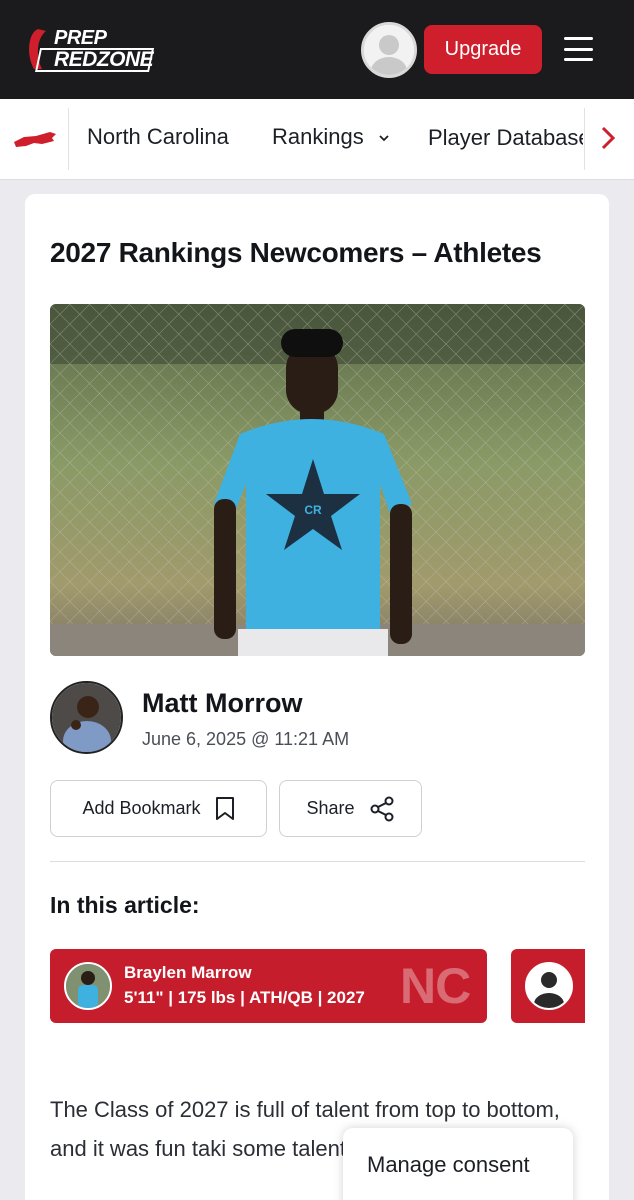 This screenshot has width=634, height=1200. Describe the element at coordinates (244, 997) in the screenshot. I see `player-meta: 5'11" | 175 lbs | ATH/QB | 2027` at that location.